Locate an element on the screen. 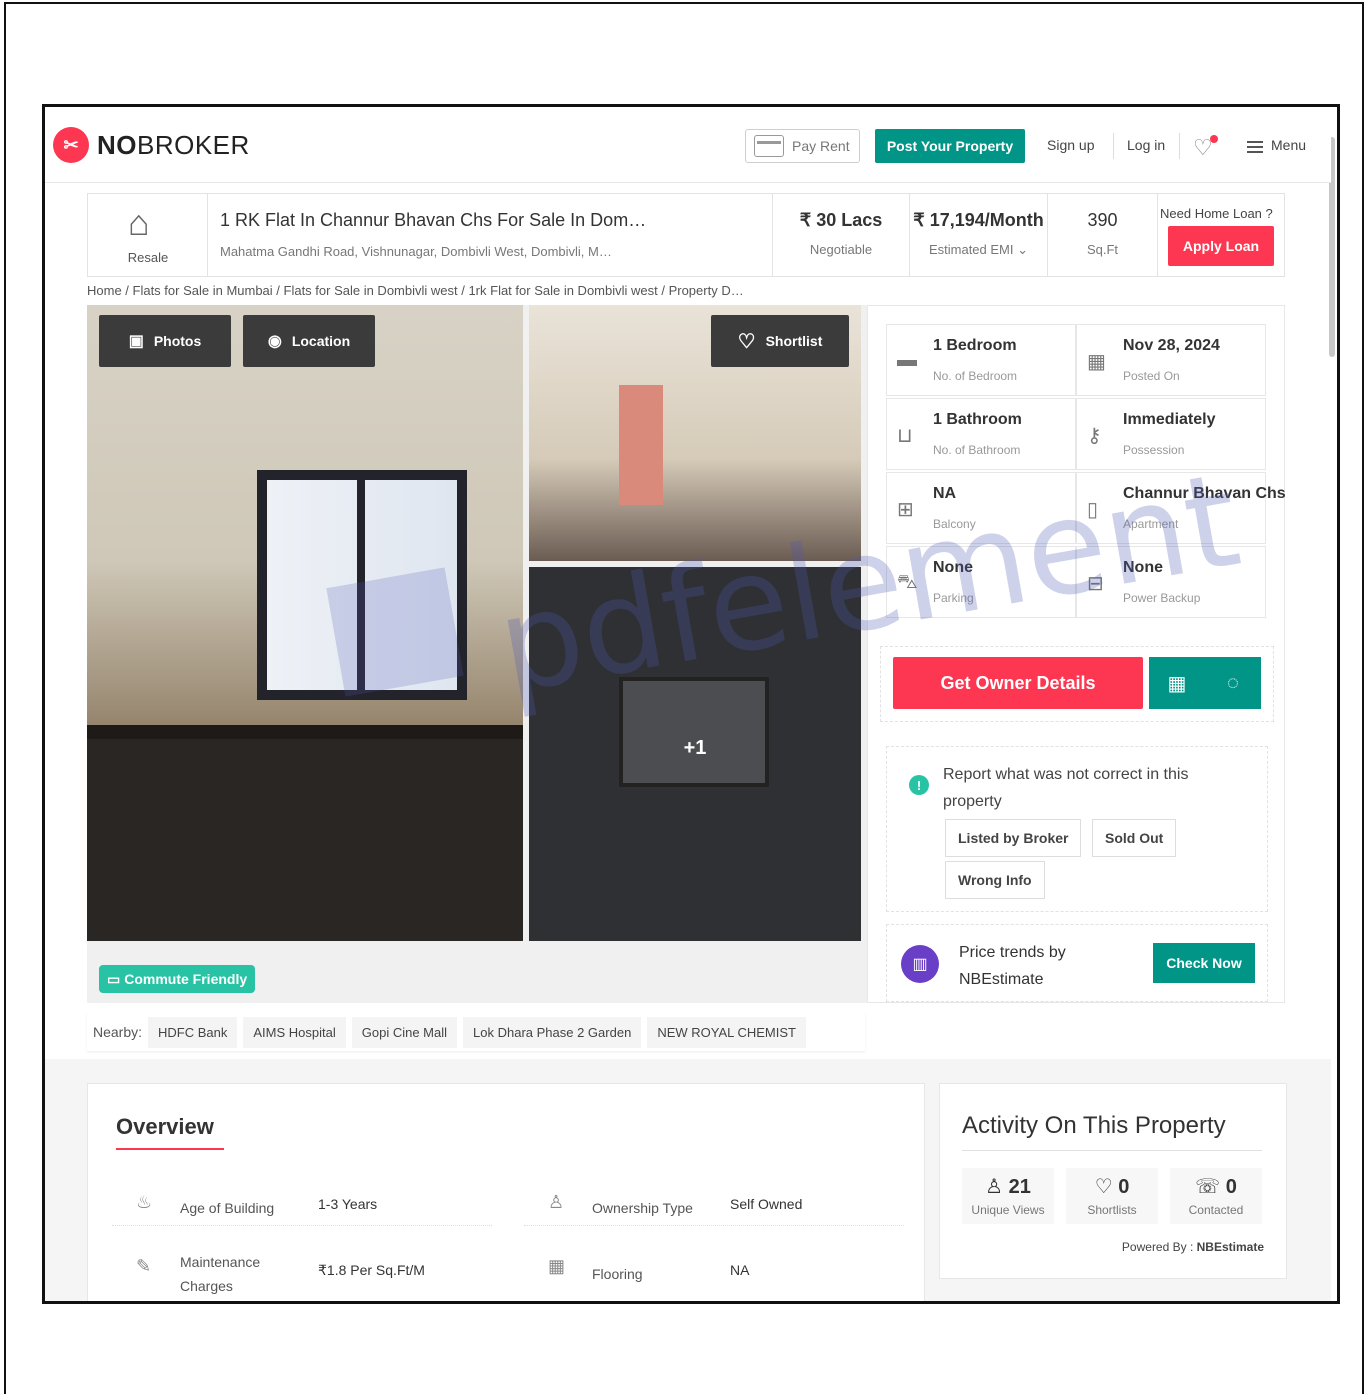 Image resolution: width=1368 pixels, height=1396 pixels. schedule-visit-button: ▦ is located at coordinates (1177, 683).